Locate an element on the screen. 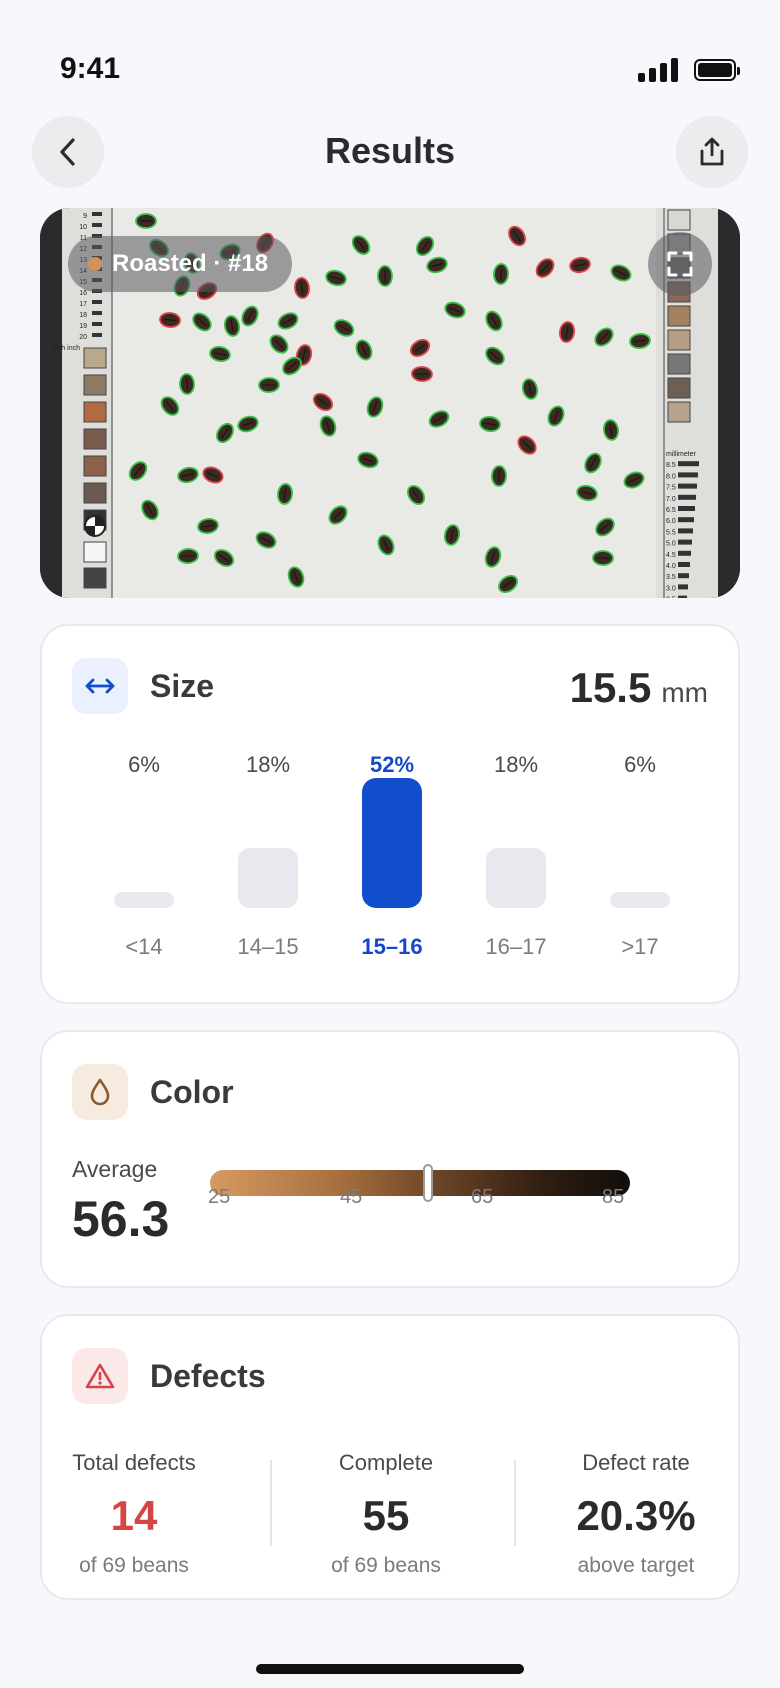 Image resolution: width=780 pixels, height=1688 pixels. bin-percent: 6% is located at coordinates (144, 764).